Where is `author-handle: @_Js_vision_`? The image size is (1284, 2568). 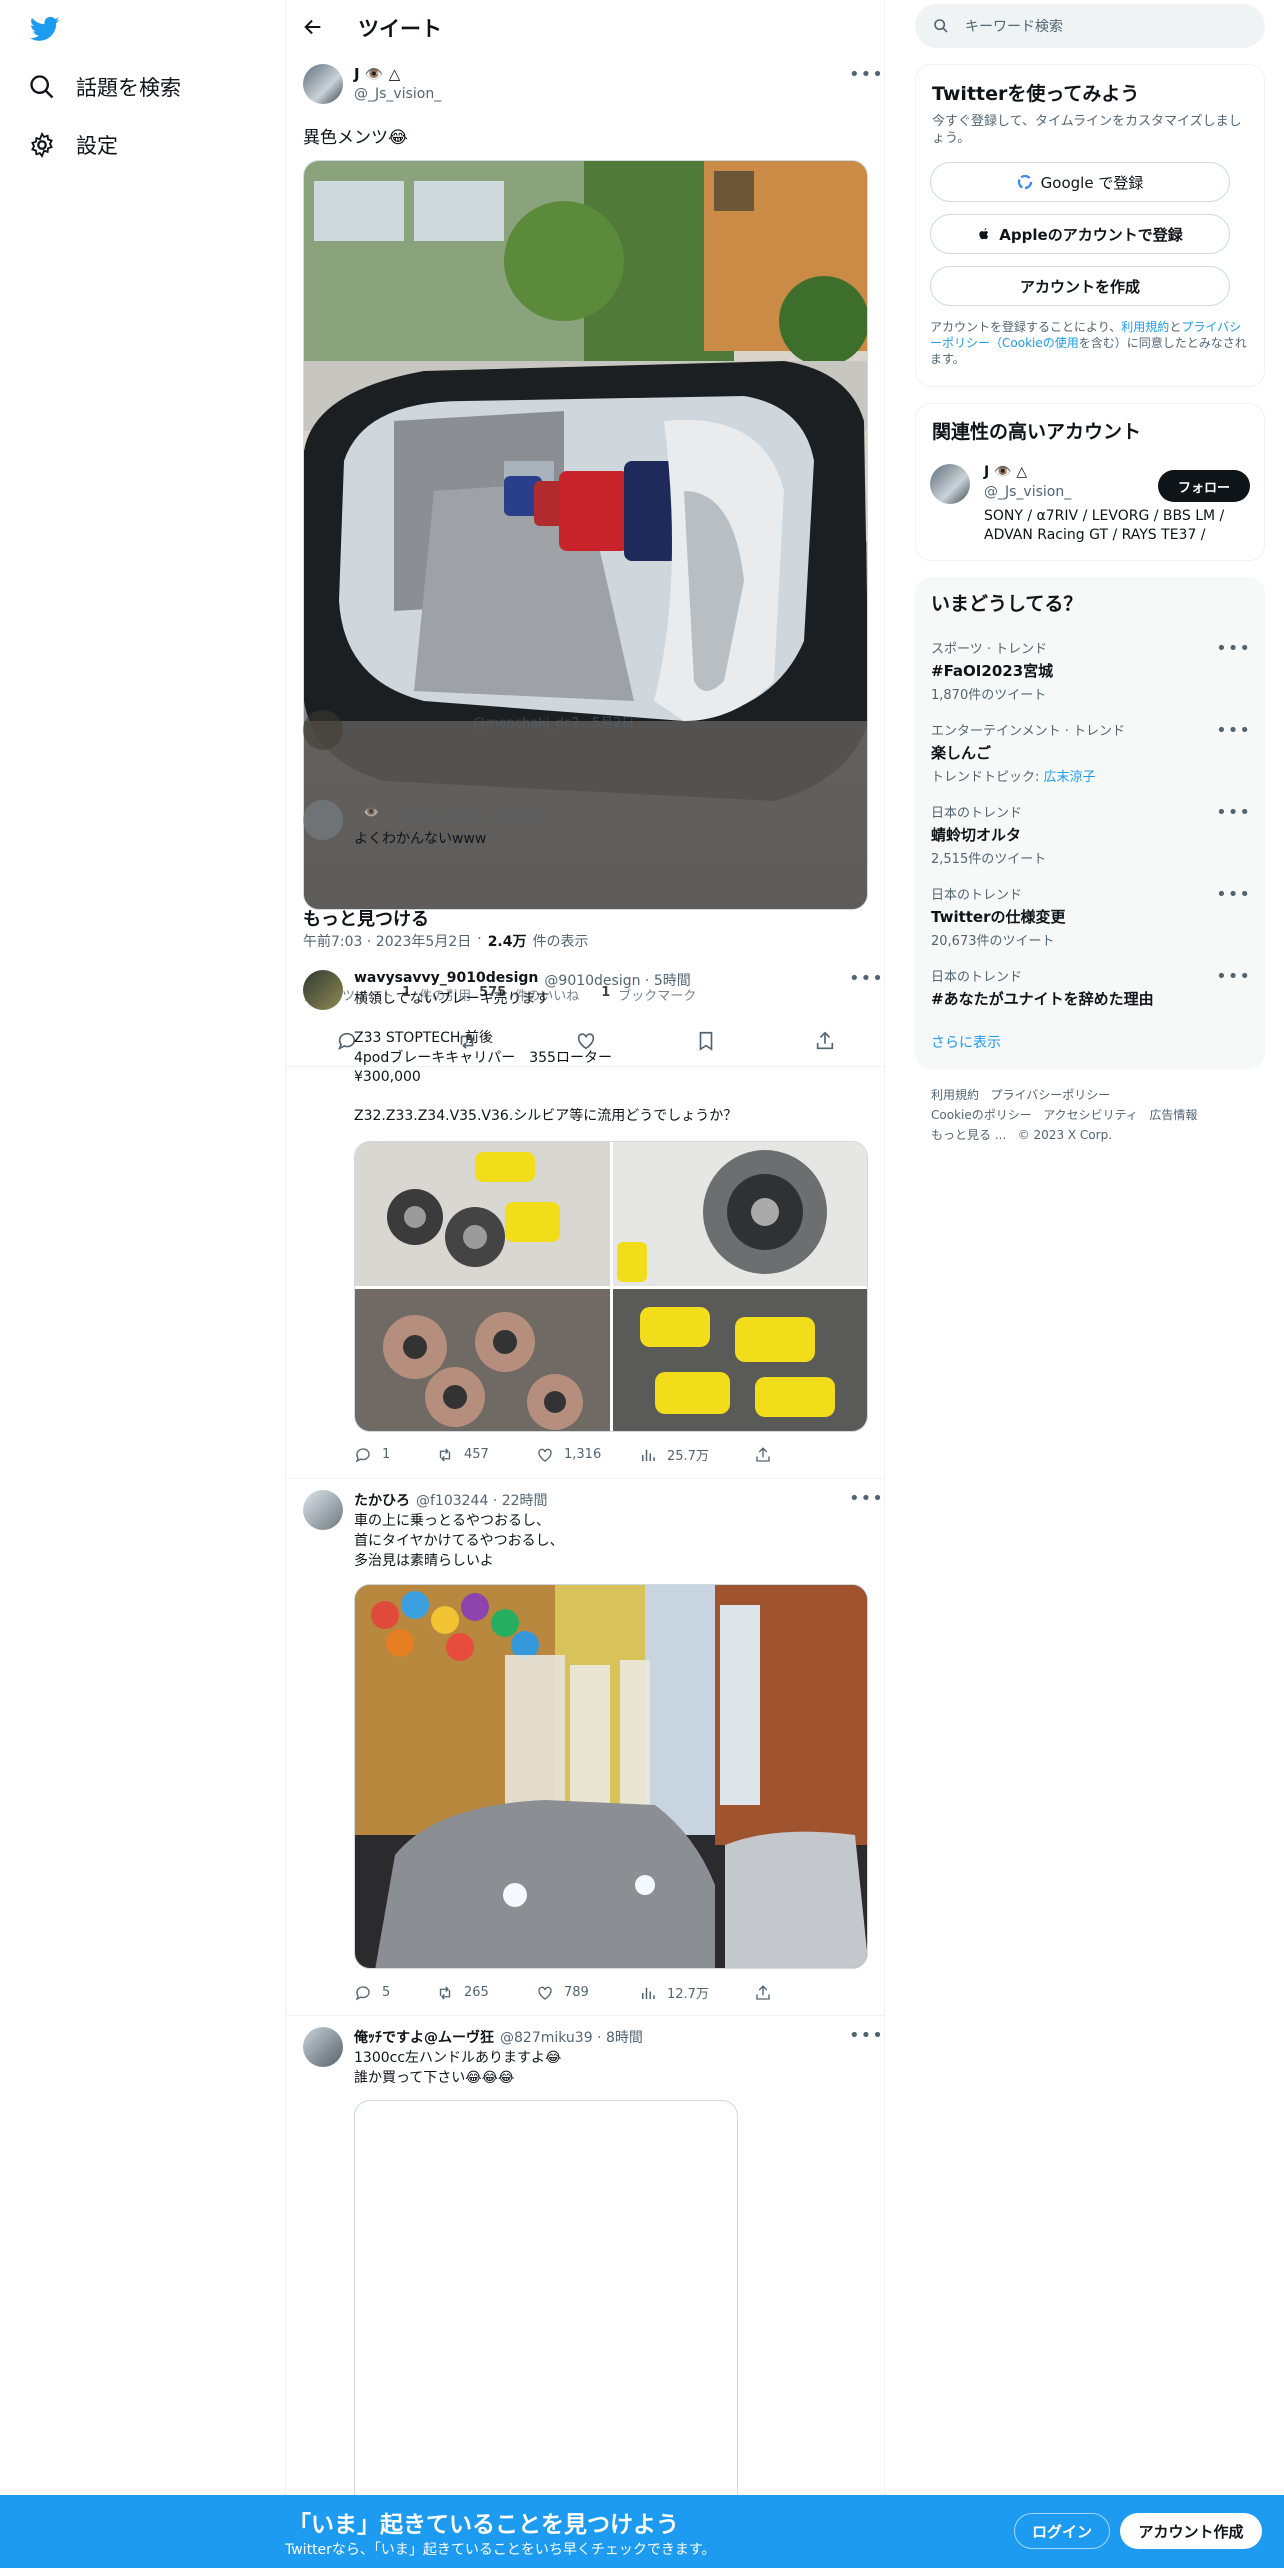 author-handle: @_Js_vision_ is located at coordinates (397, 94).